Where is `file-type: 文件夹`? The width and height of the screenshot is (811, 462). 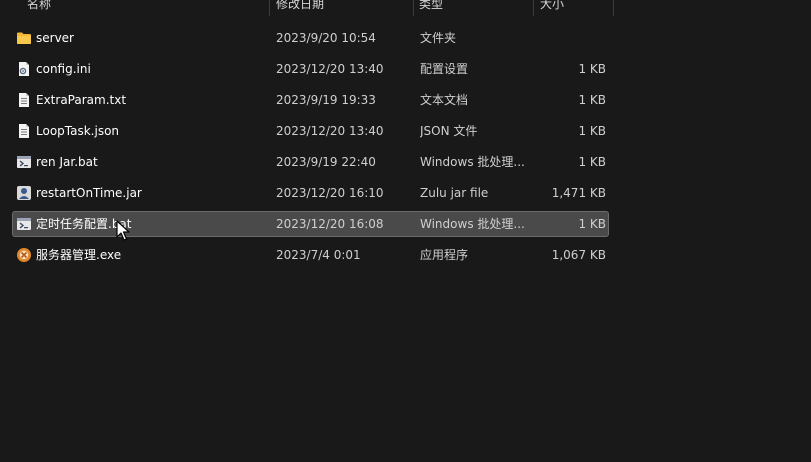 file-type: 文件夹 is located at coordinates (438, 38).